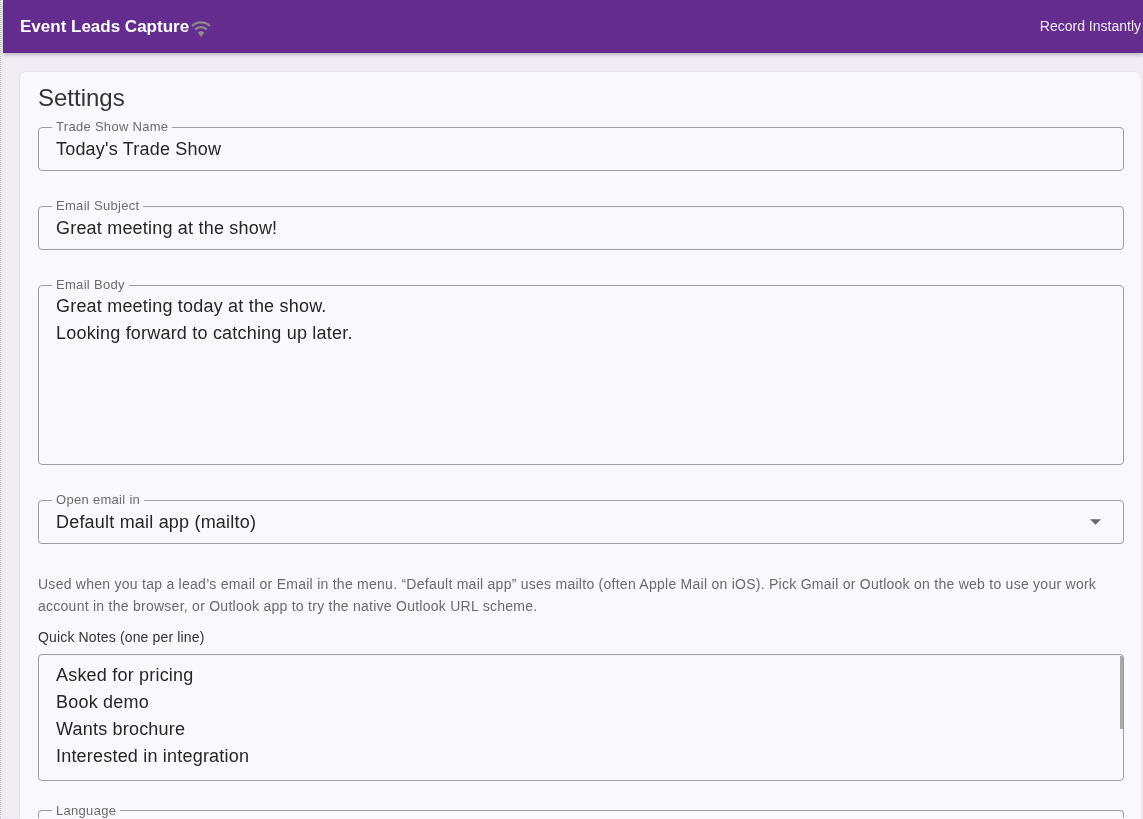 This screenshot has width=1143, height=819. Describe the element at coordinates (98, 499) in the screenshot. I see `field-label: Open email in` at that location.